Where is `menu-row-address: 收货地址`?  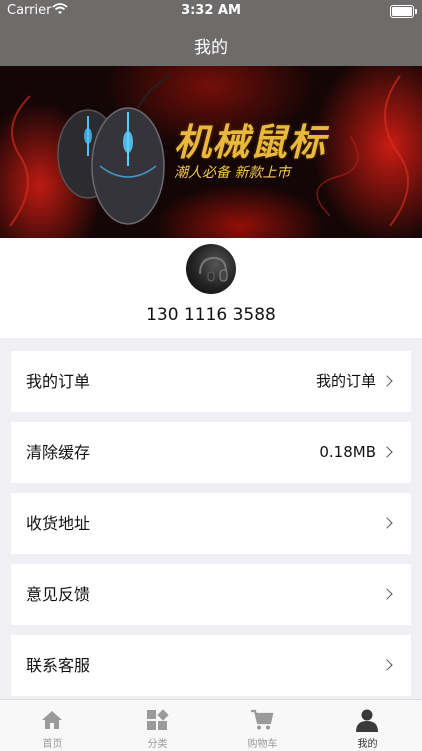 menu-row-address: 收货地址 is located at coordinates (211, 523).